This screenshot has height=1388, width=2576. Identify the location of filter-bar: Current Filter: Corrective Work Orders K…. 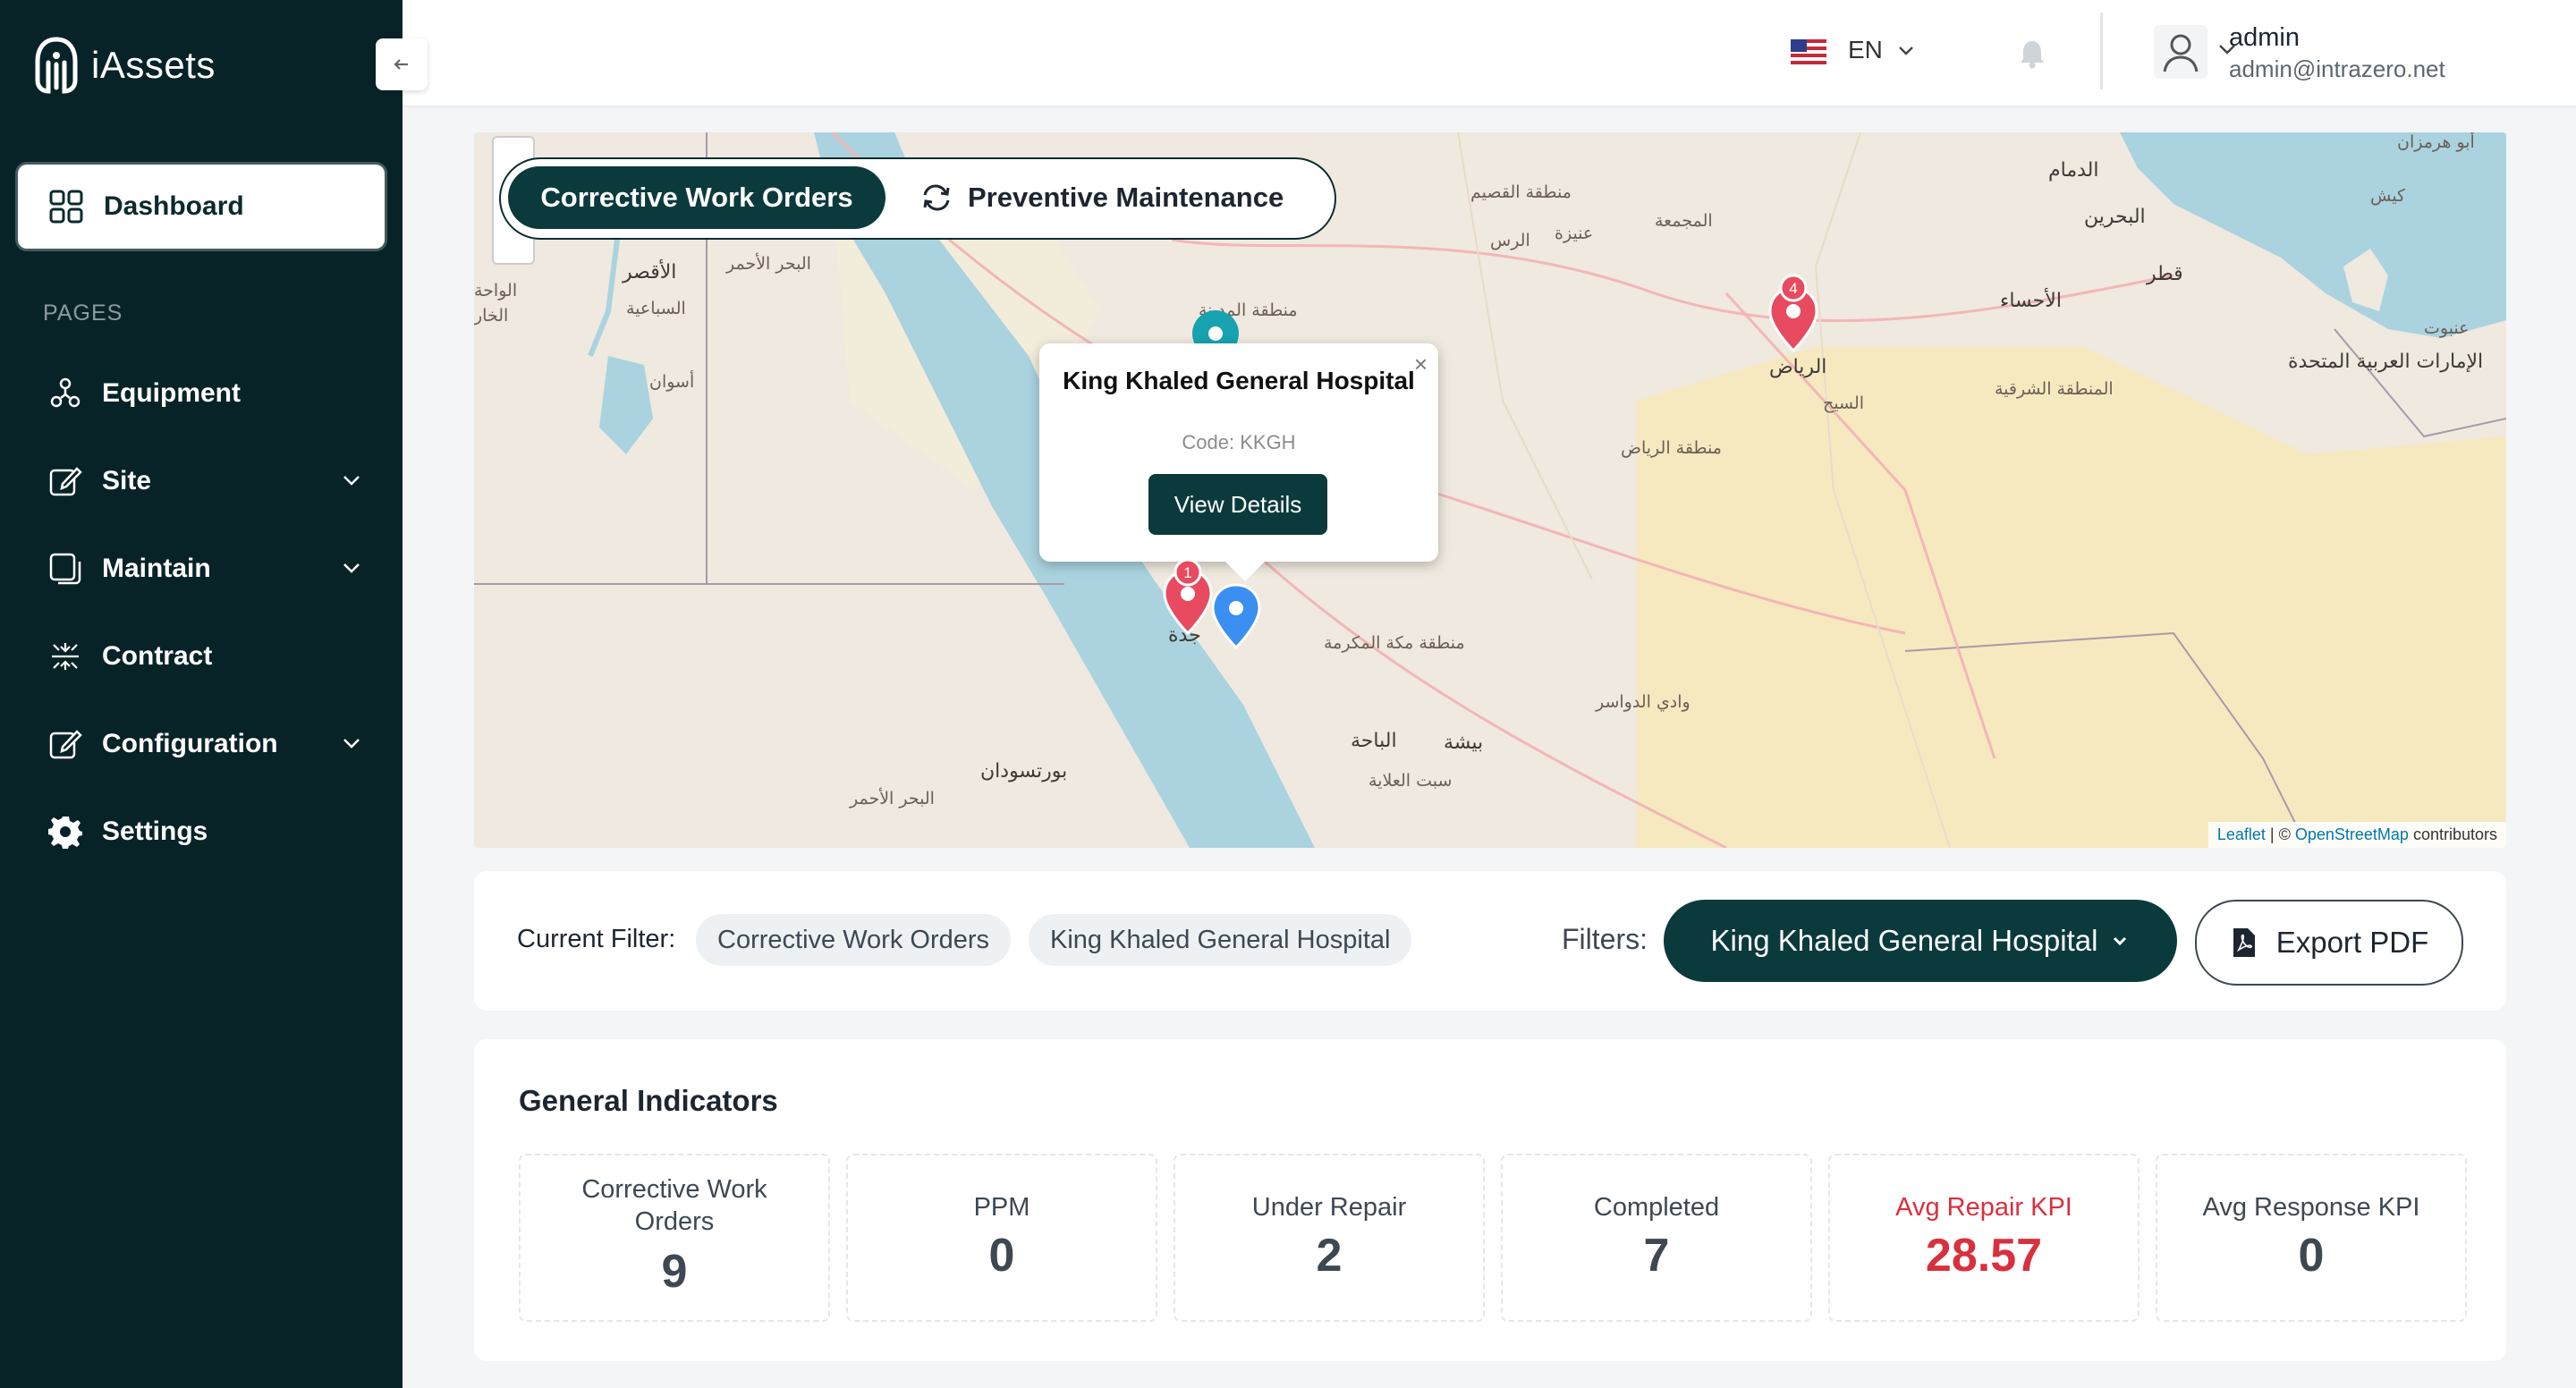
(1490, 941).